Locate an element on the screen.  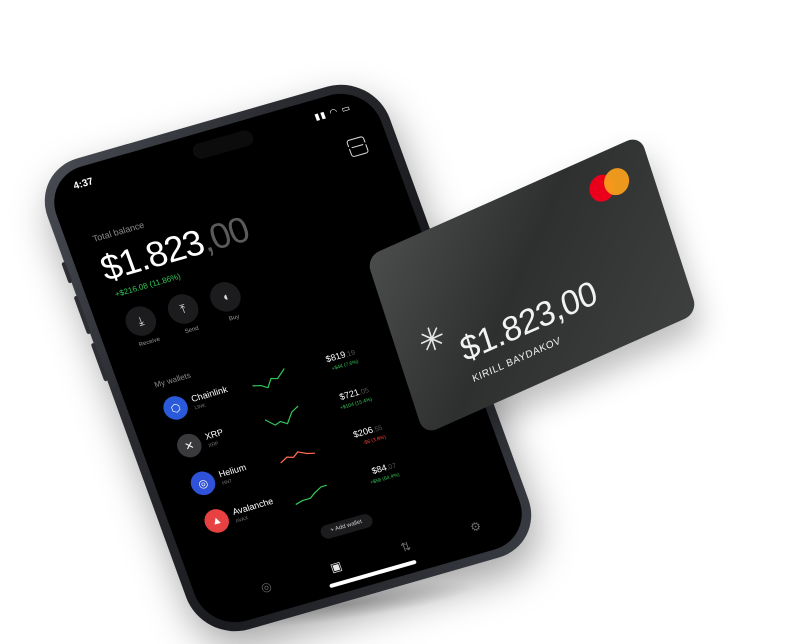
buy-label: Buy is located at coordinates (234, 318).